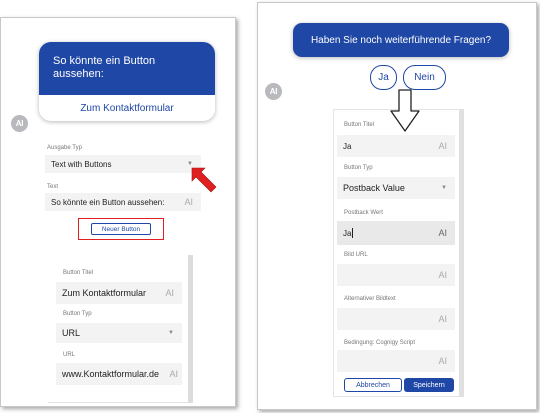 Image resolution: width=540 pixels, height=413 pixels. I want to click on cancel-button: Abbrechen, so click(373, 385).